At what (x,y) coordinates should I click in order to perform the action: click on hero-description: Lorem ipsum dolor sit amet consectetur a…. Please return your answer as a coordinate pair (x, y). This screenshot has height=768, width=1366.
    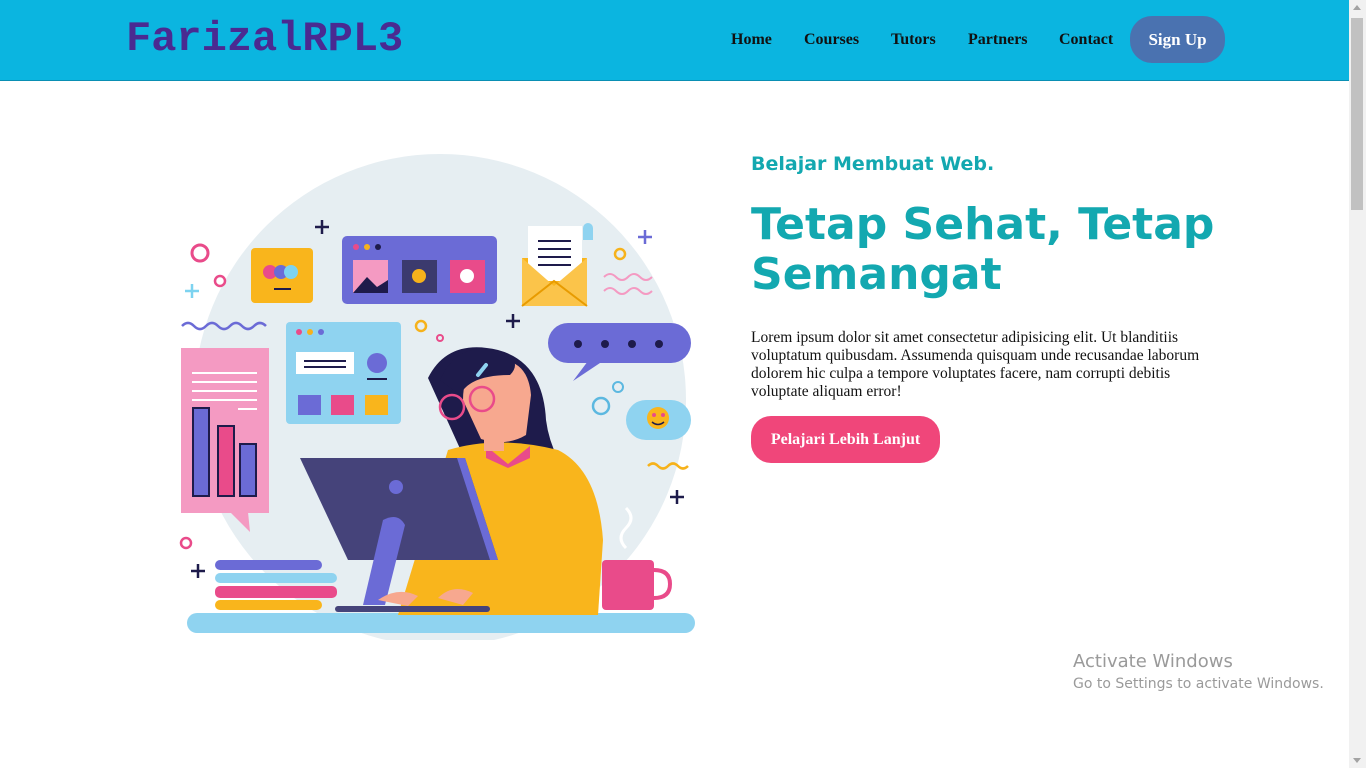
    Looking at the image, I should click on (975, 364).